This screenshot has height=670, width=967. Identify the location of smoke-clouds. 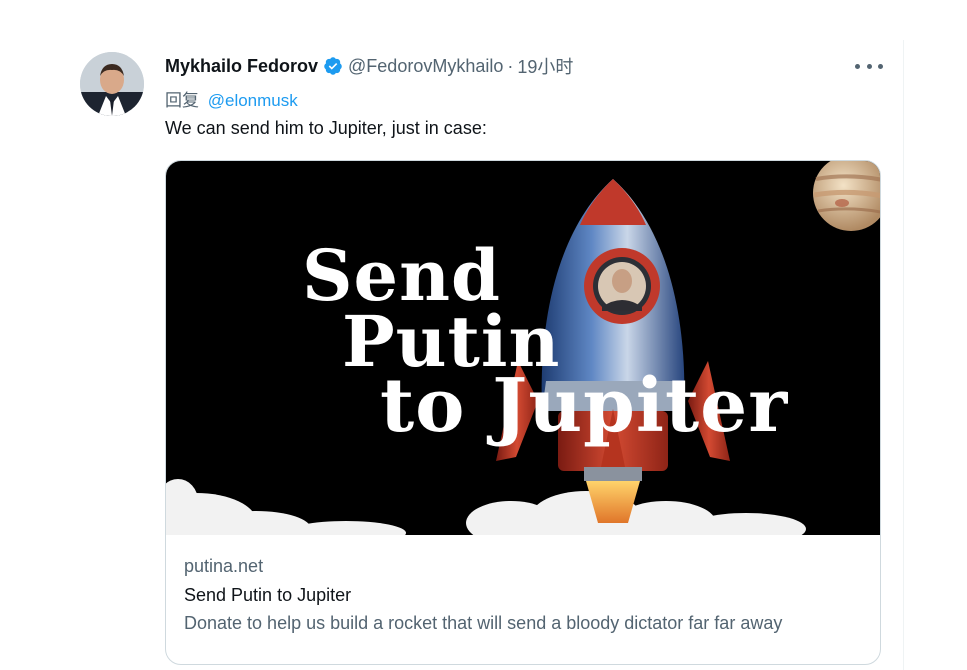
(486, 507).